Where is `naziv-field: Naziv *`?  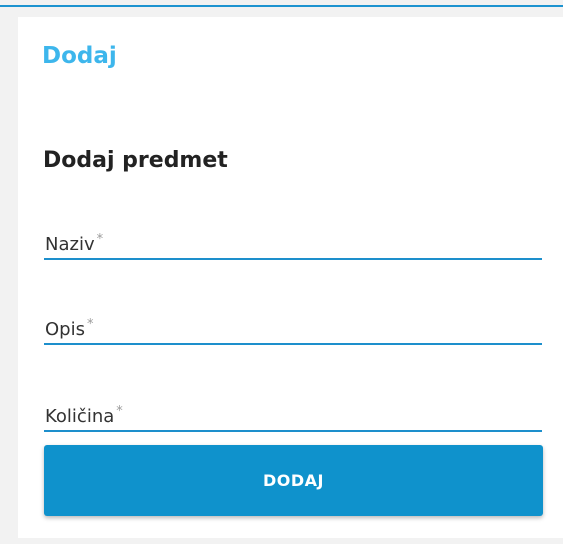
naziv-field: Naziv * is located at coordinates (295, 242).